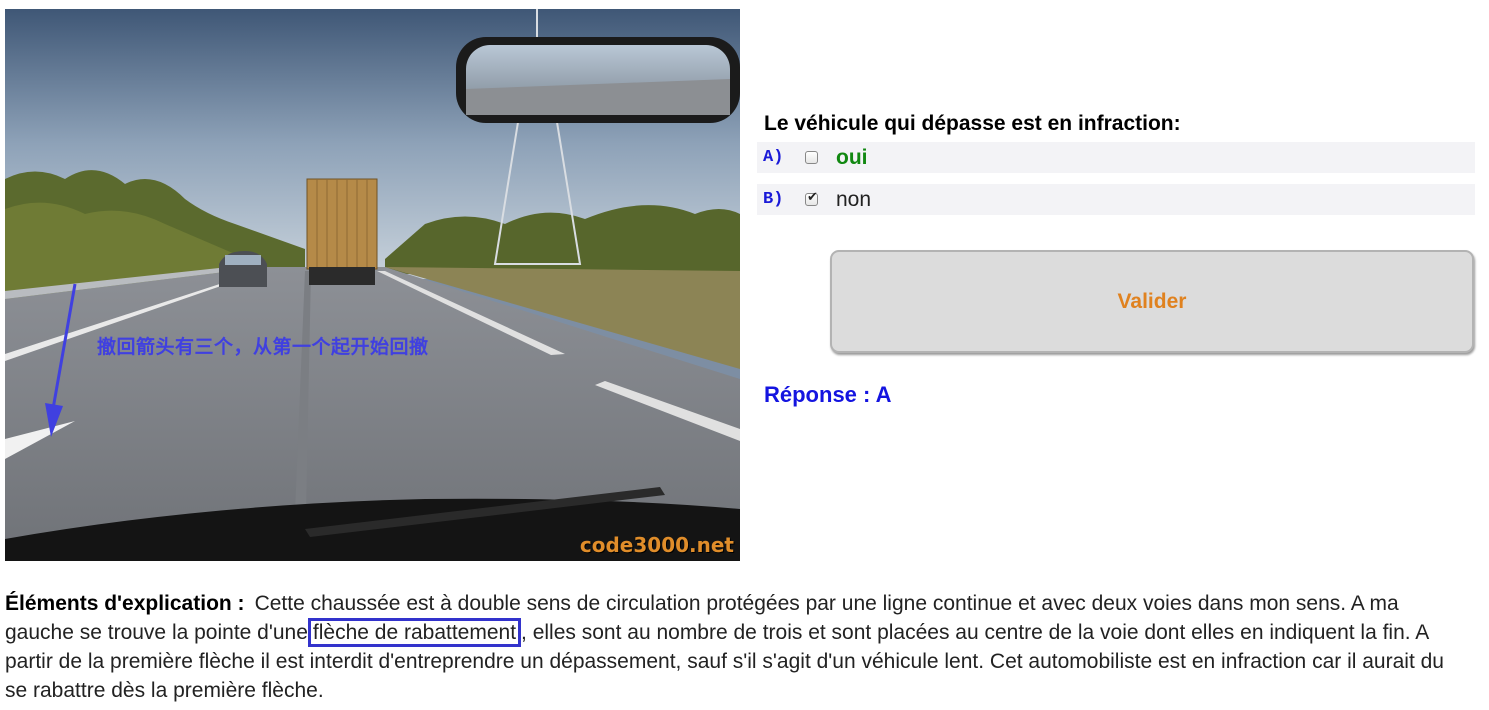 The width and height of the screenshot is (1489, 710). Describe the element at coordinates (1116, 157) in the screenshot. I see `answer-option-a: A) oui` at that location.